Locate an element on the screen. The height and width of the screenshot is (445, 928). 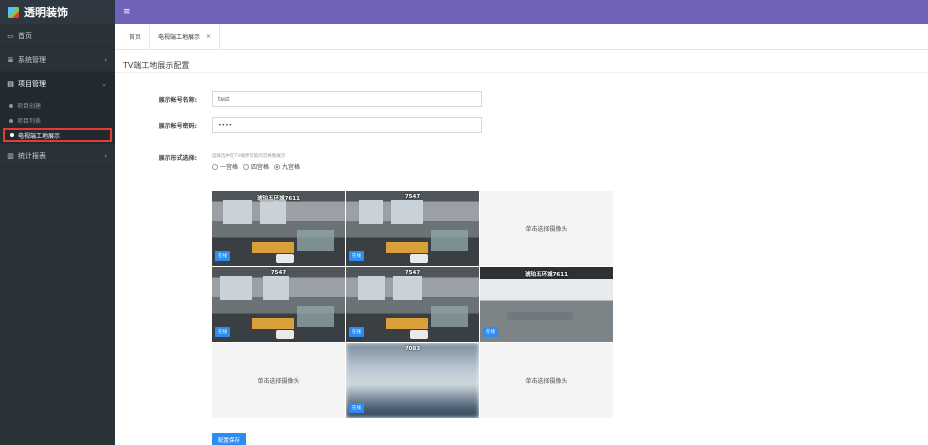
sidebar-item-project: ▤ 项目管理 ⌄ is located at coordinates (57, 84).